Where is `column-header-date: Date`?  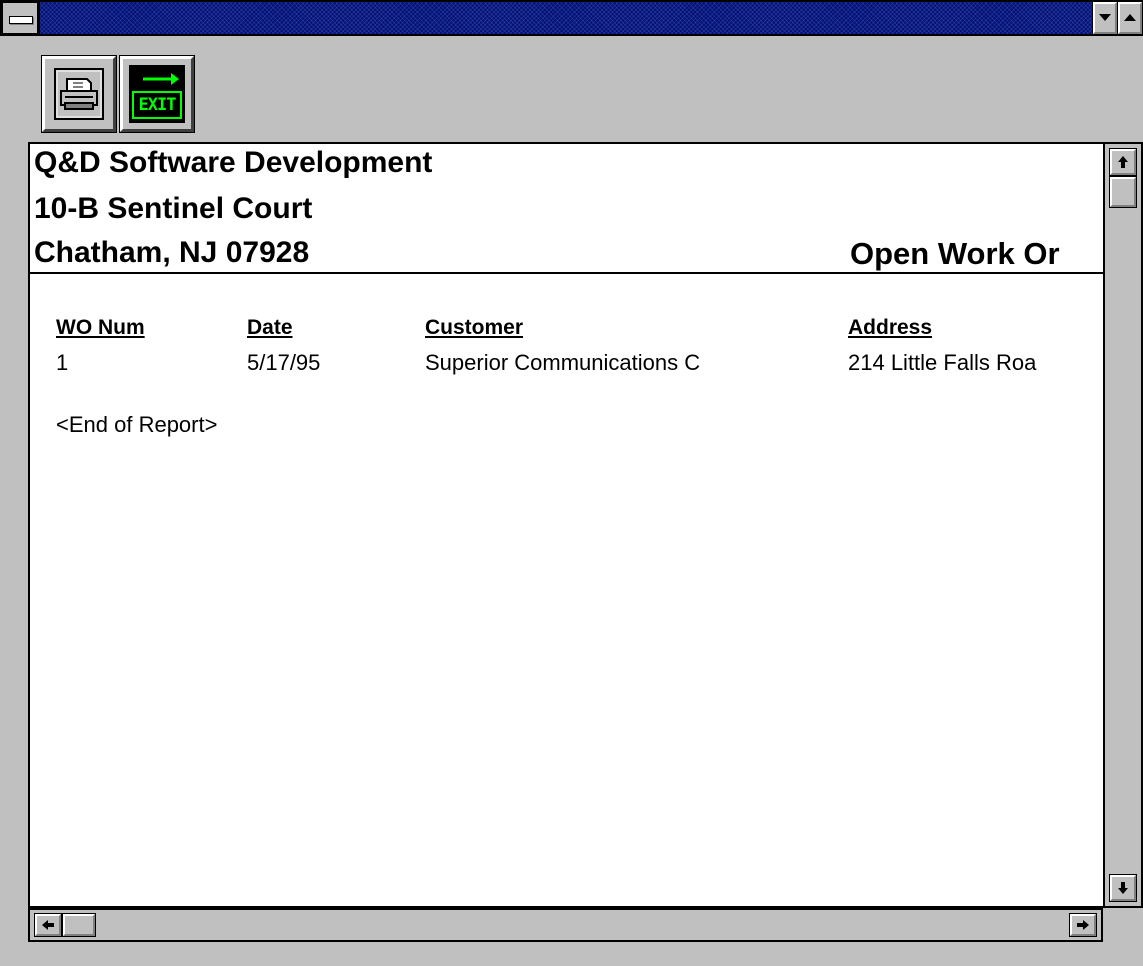
column-header-date: Date is located at coordinates (270, 327).